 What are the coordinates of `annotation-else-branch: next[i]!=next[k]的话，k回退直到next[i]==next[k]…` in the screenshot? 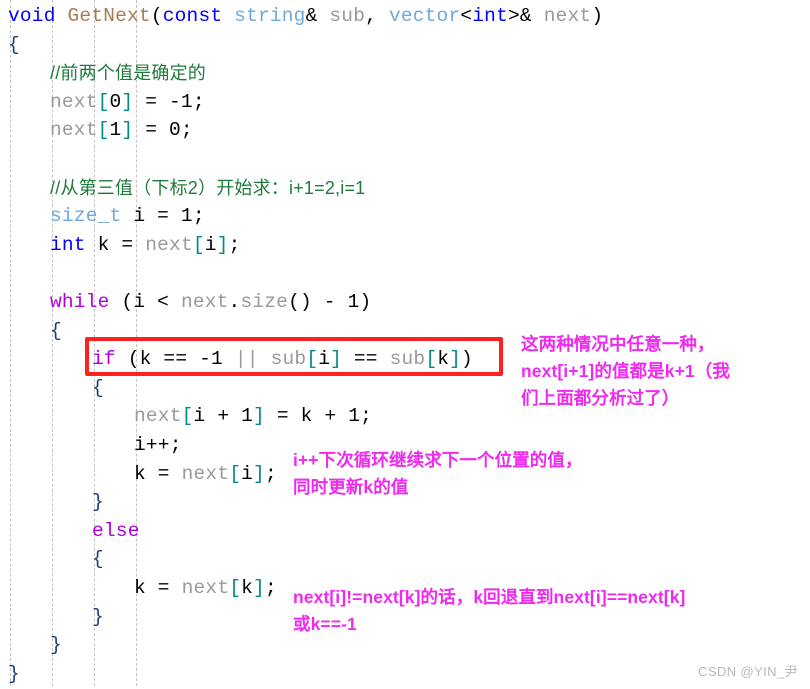 It's located at (489, 610).